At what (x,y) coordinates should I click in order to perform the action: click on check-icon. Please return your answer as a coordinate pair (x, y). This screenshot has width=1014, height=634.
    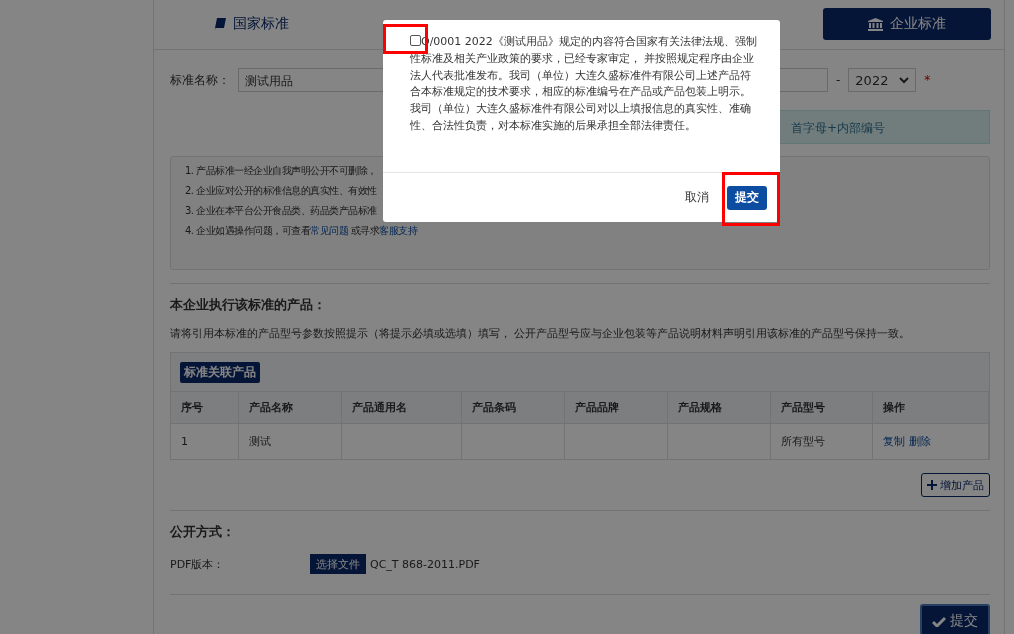
    Looking at the image, I should click on (939, 621).